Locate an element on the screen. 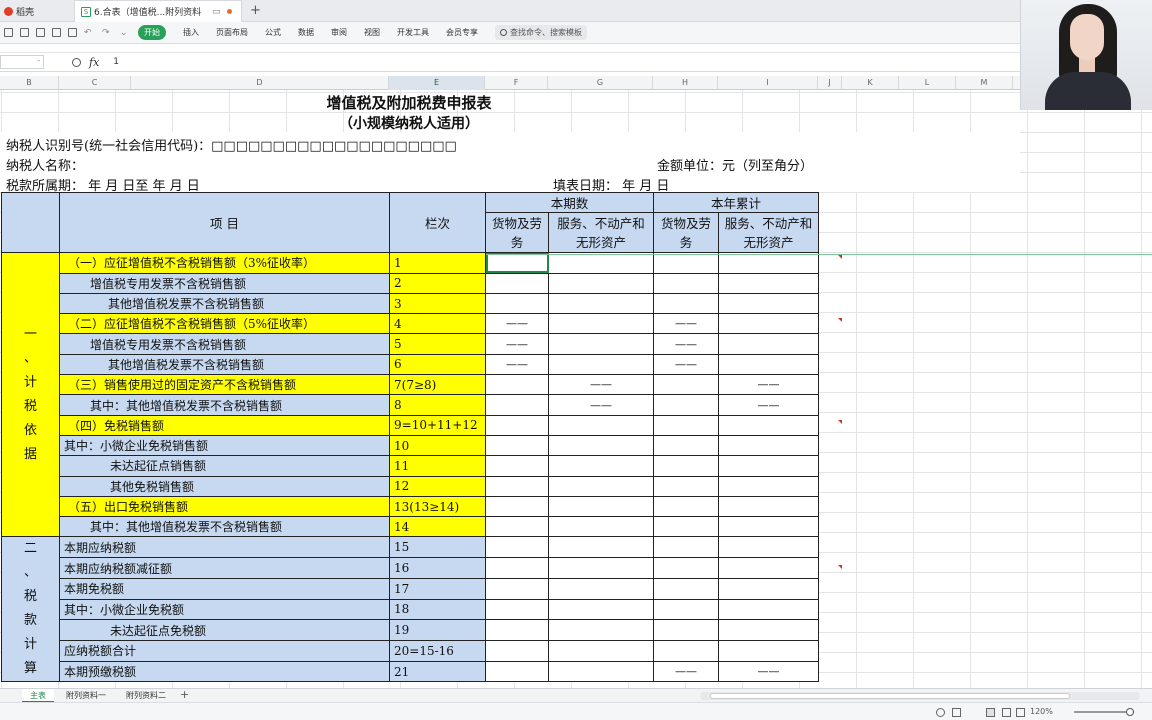 The width and height of the screenshot is (1152, 720). new-tab-button: + is located at coordinates (255, 10).